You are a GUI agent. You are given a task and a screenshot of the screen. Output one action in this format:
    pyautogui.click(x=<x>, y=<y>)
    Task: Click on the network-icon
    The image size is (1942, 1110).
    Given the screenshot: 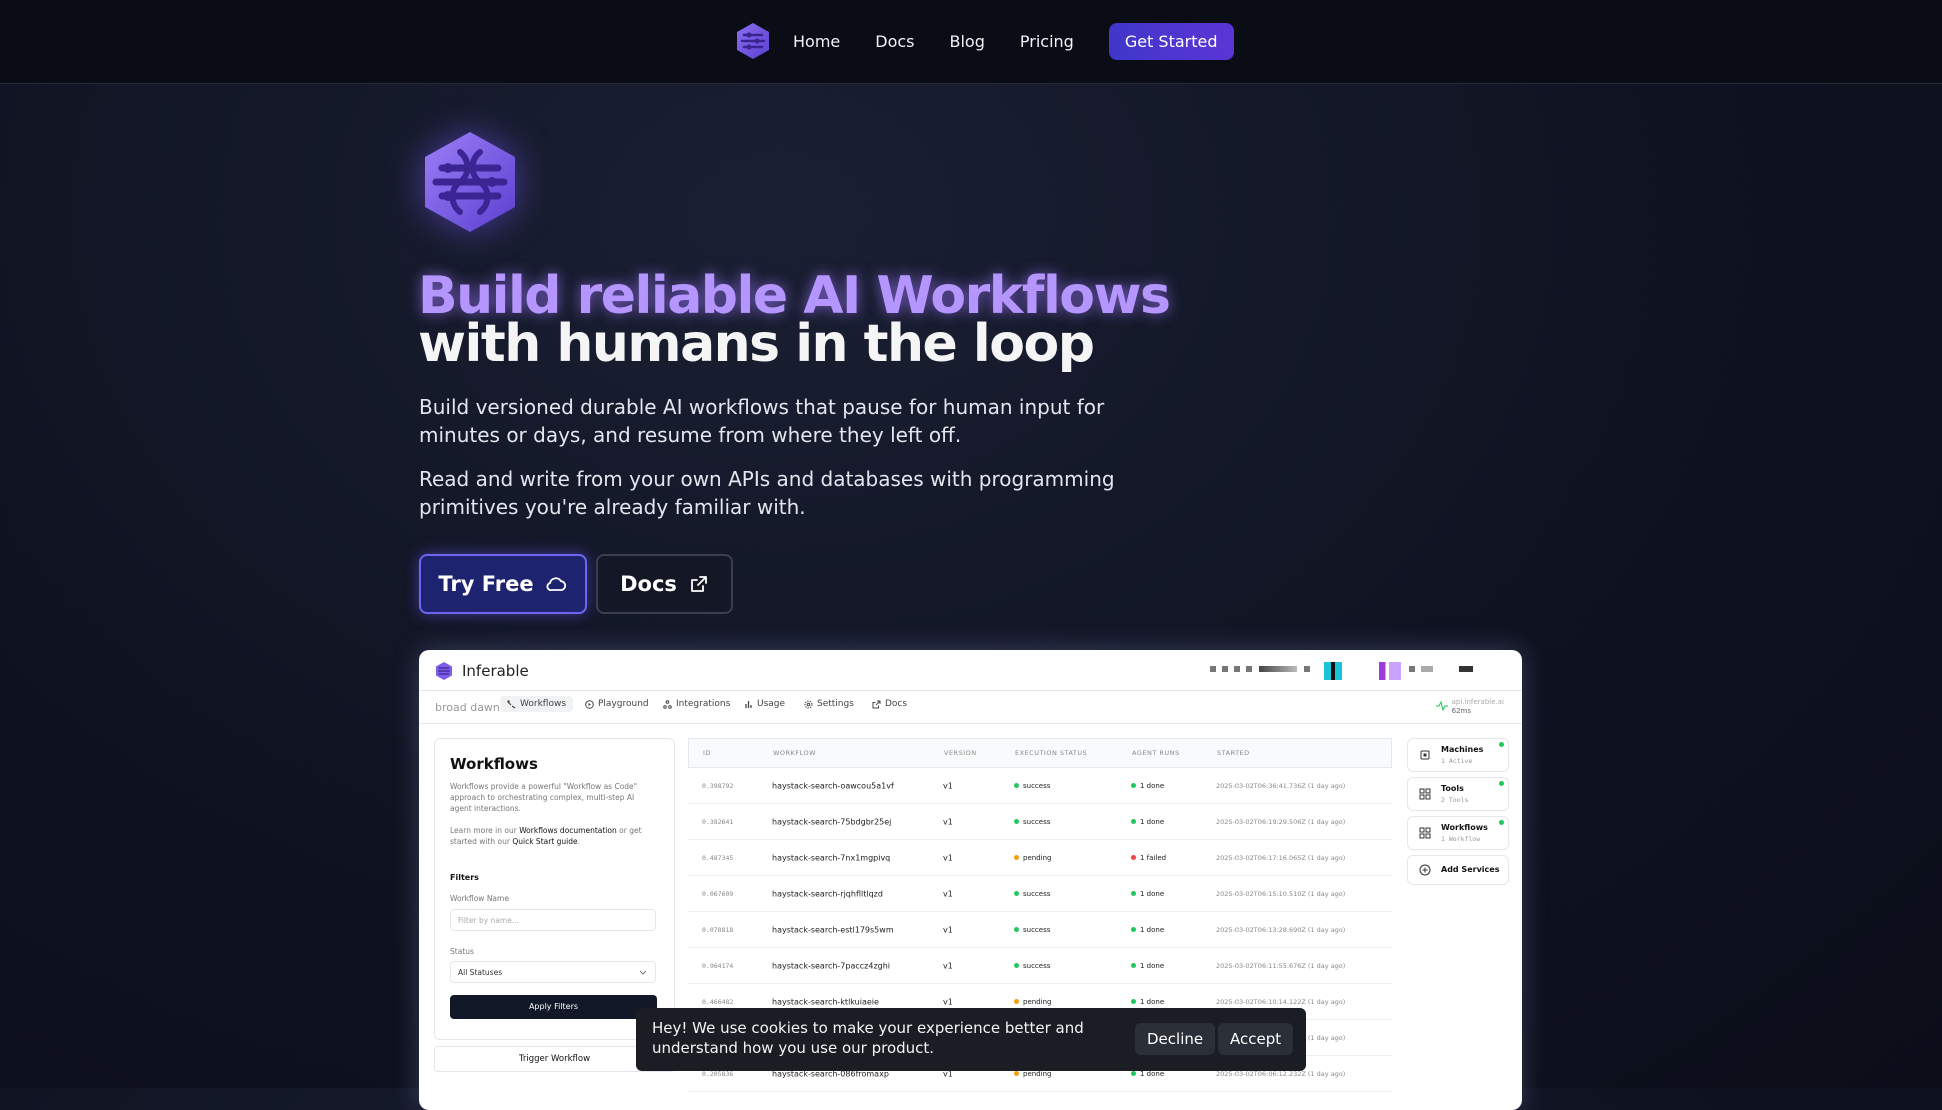 What is the action you would take?
    pyautogui.click(x=667, y=704)
    